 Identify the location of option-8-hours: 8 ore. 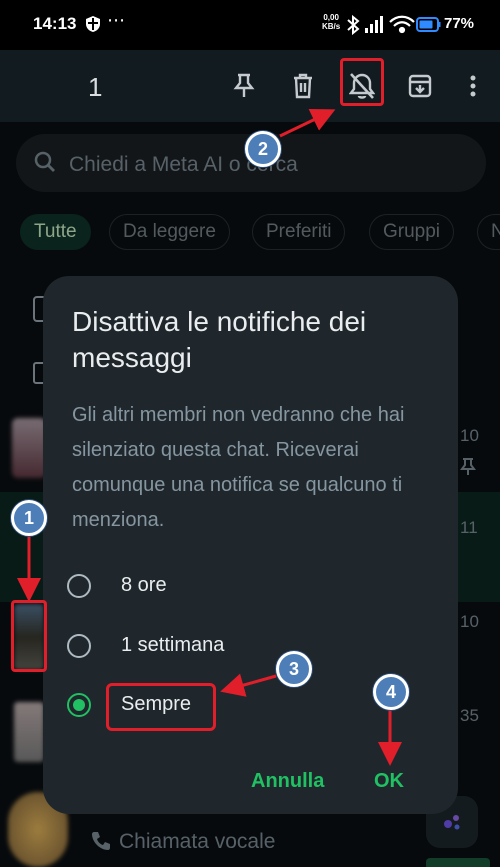
(227, 586).